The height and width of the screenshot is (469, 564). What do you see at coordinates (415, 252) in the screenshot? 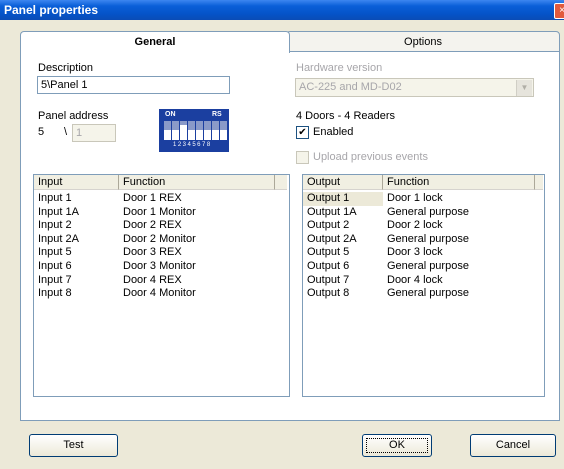
I see `output-row-function: Door 3 lock` at bounding box center [415, 252].